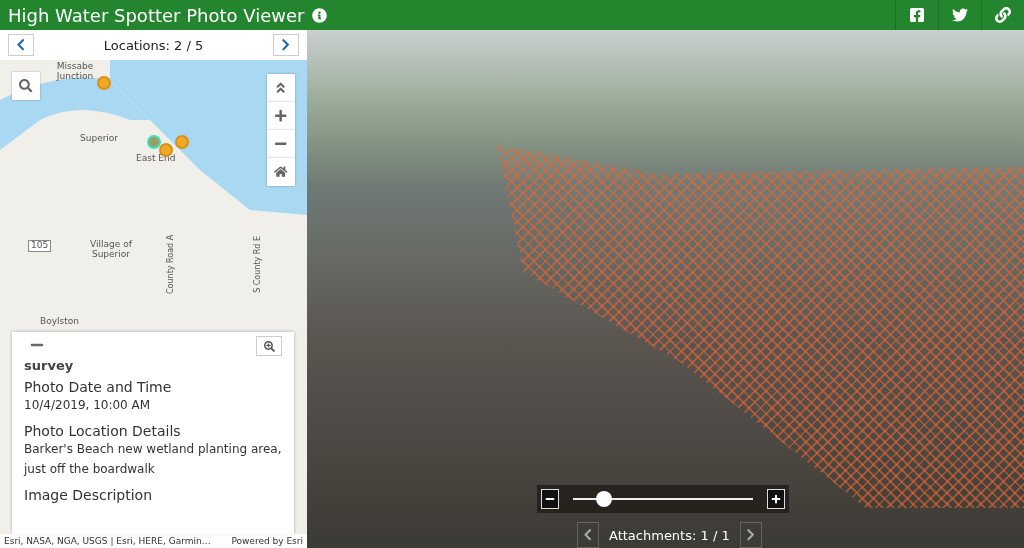 This screenshot has width=1024, height=548. I want to click on facebook-icon, so click(917, 15).